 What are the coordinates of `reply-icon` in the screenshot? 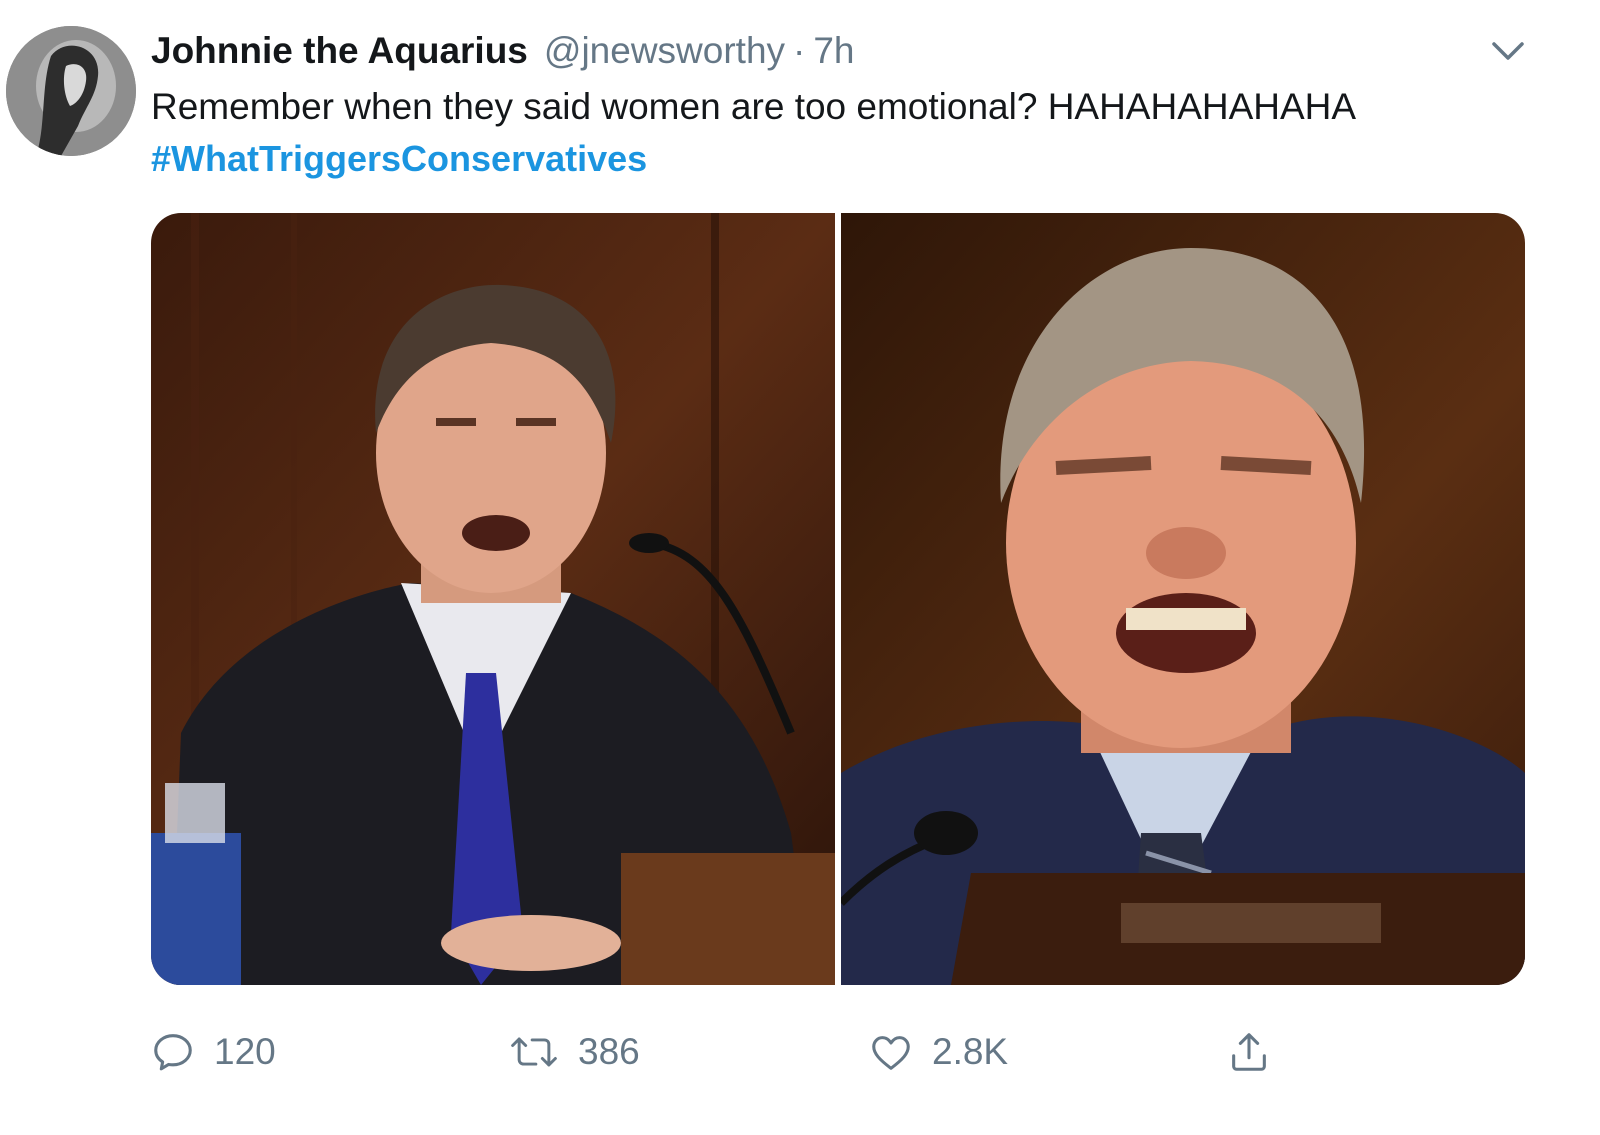 It's located at (173, 1052).